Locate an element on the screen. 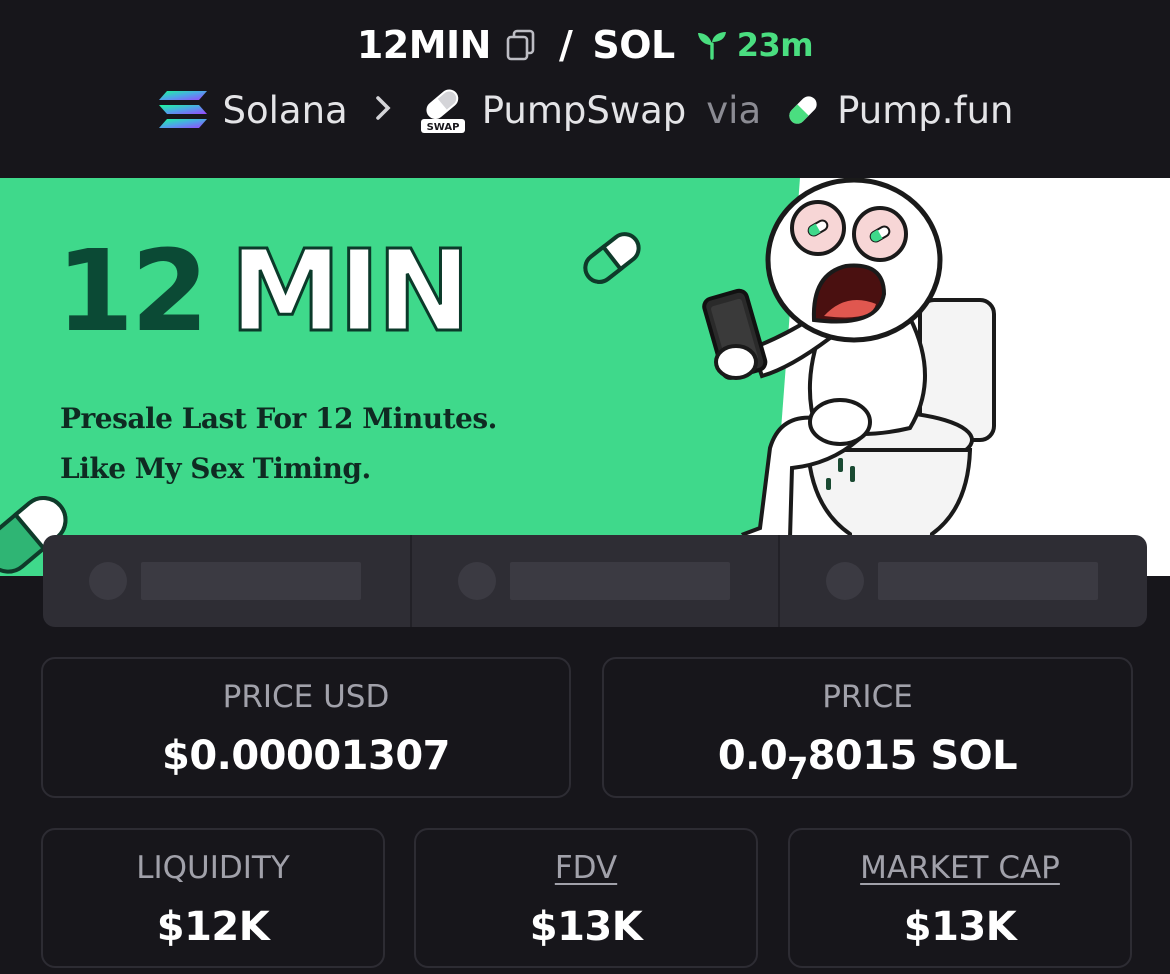  price-native-card: PRICE 0.078015 SOL is located at coordinates (867, 727).